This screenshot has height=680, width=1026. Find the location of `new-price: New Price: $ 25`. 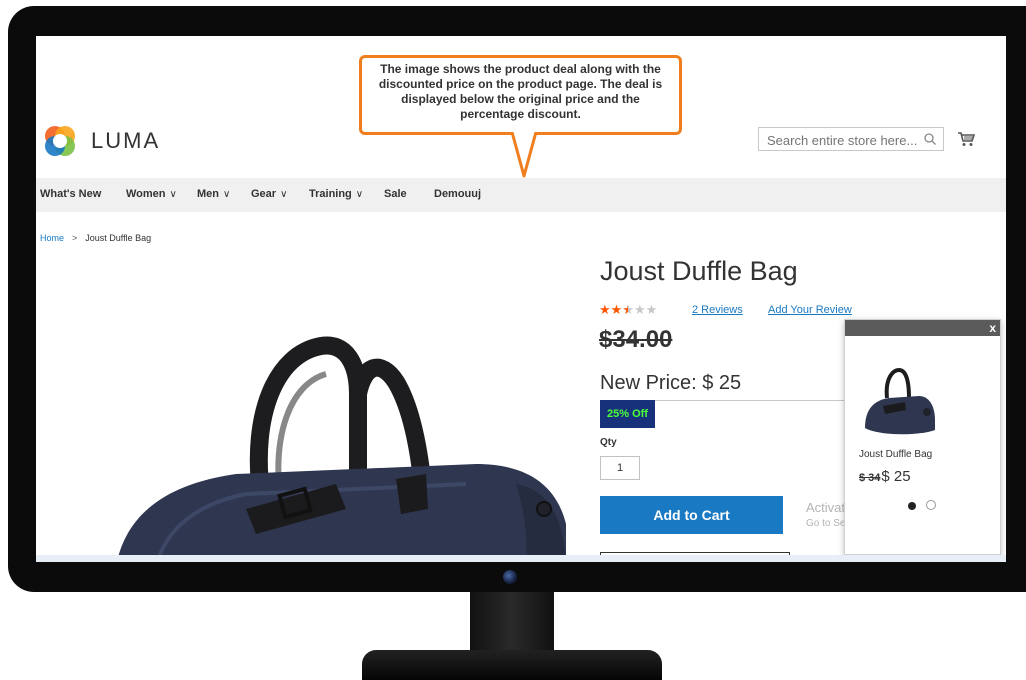

new-price: New Price: $ 25 is located at coordinates (671, 383).